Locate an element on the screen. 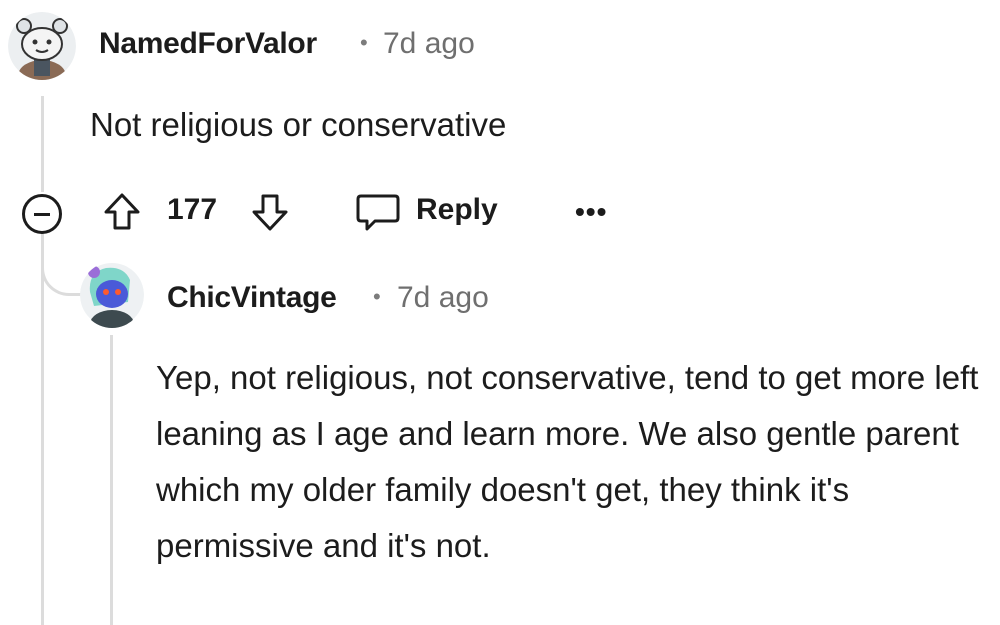  reply-icon is located at coordinates (378, 215).